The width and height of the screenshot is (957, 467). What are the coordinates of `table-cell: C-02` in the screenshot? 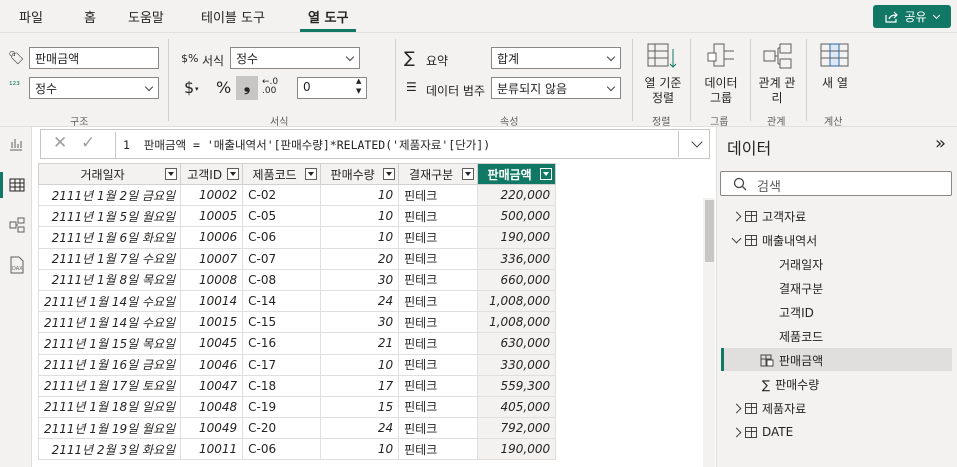 It's located at (282, 195).